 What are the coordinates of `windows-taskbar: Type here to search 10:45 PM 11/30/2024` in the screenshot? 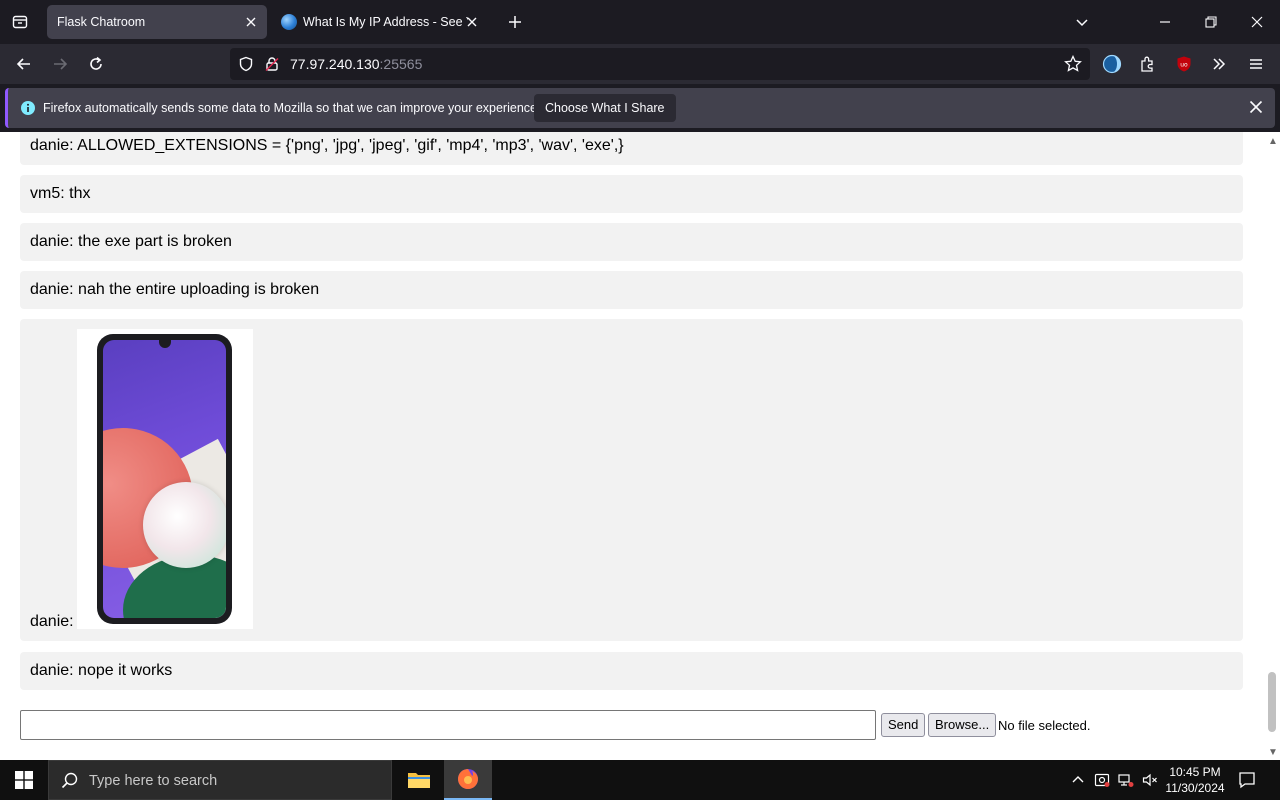 It's located at (640, 780).